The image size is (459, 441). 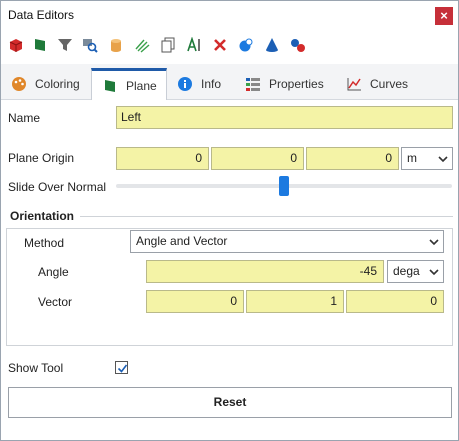 I want to click on info-icon, so click(x=185, y=84).